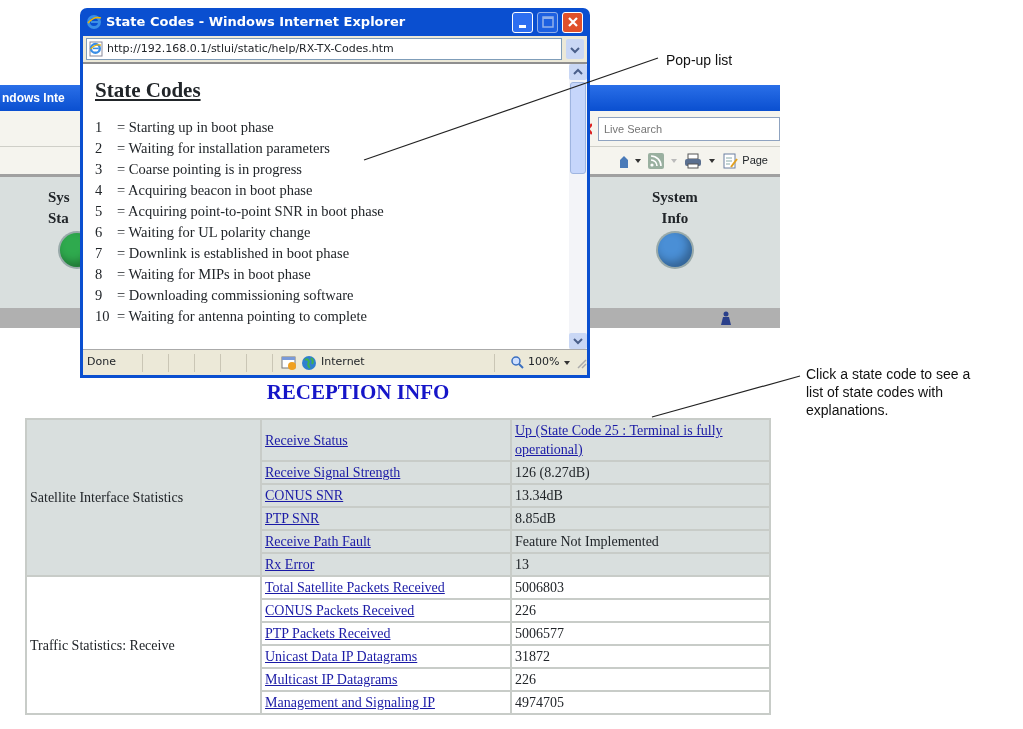 This screenshot has width=1023, height=729. I want to click on scroll-up-icon, so click(578, 72).